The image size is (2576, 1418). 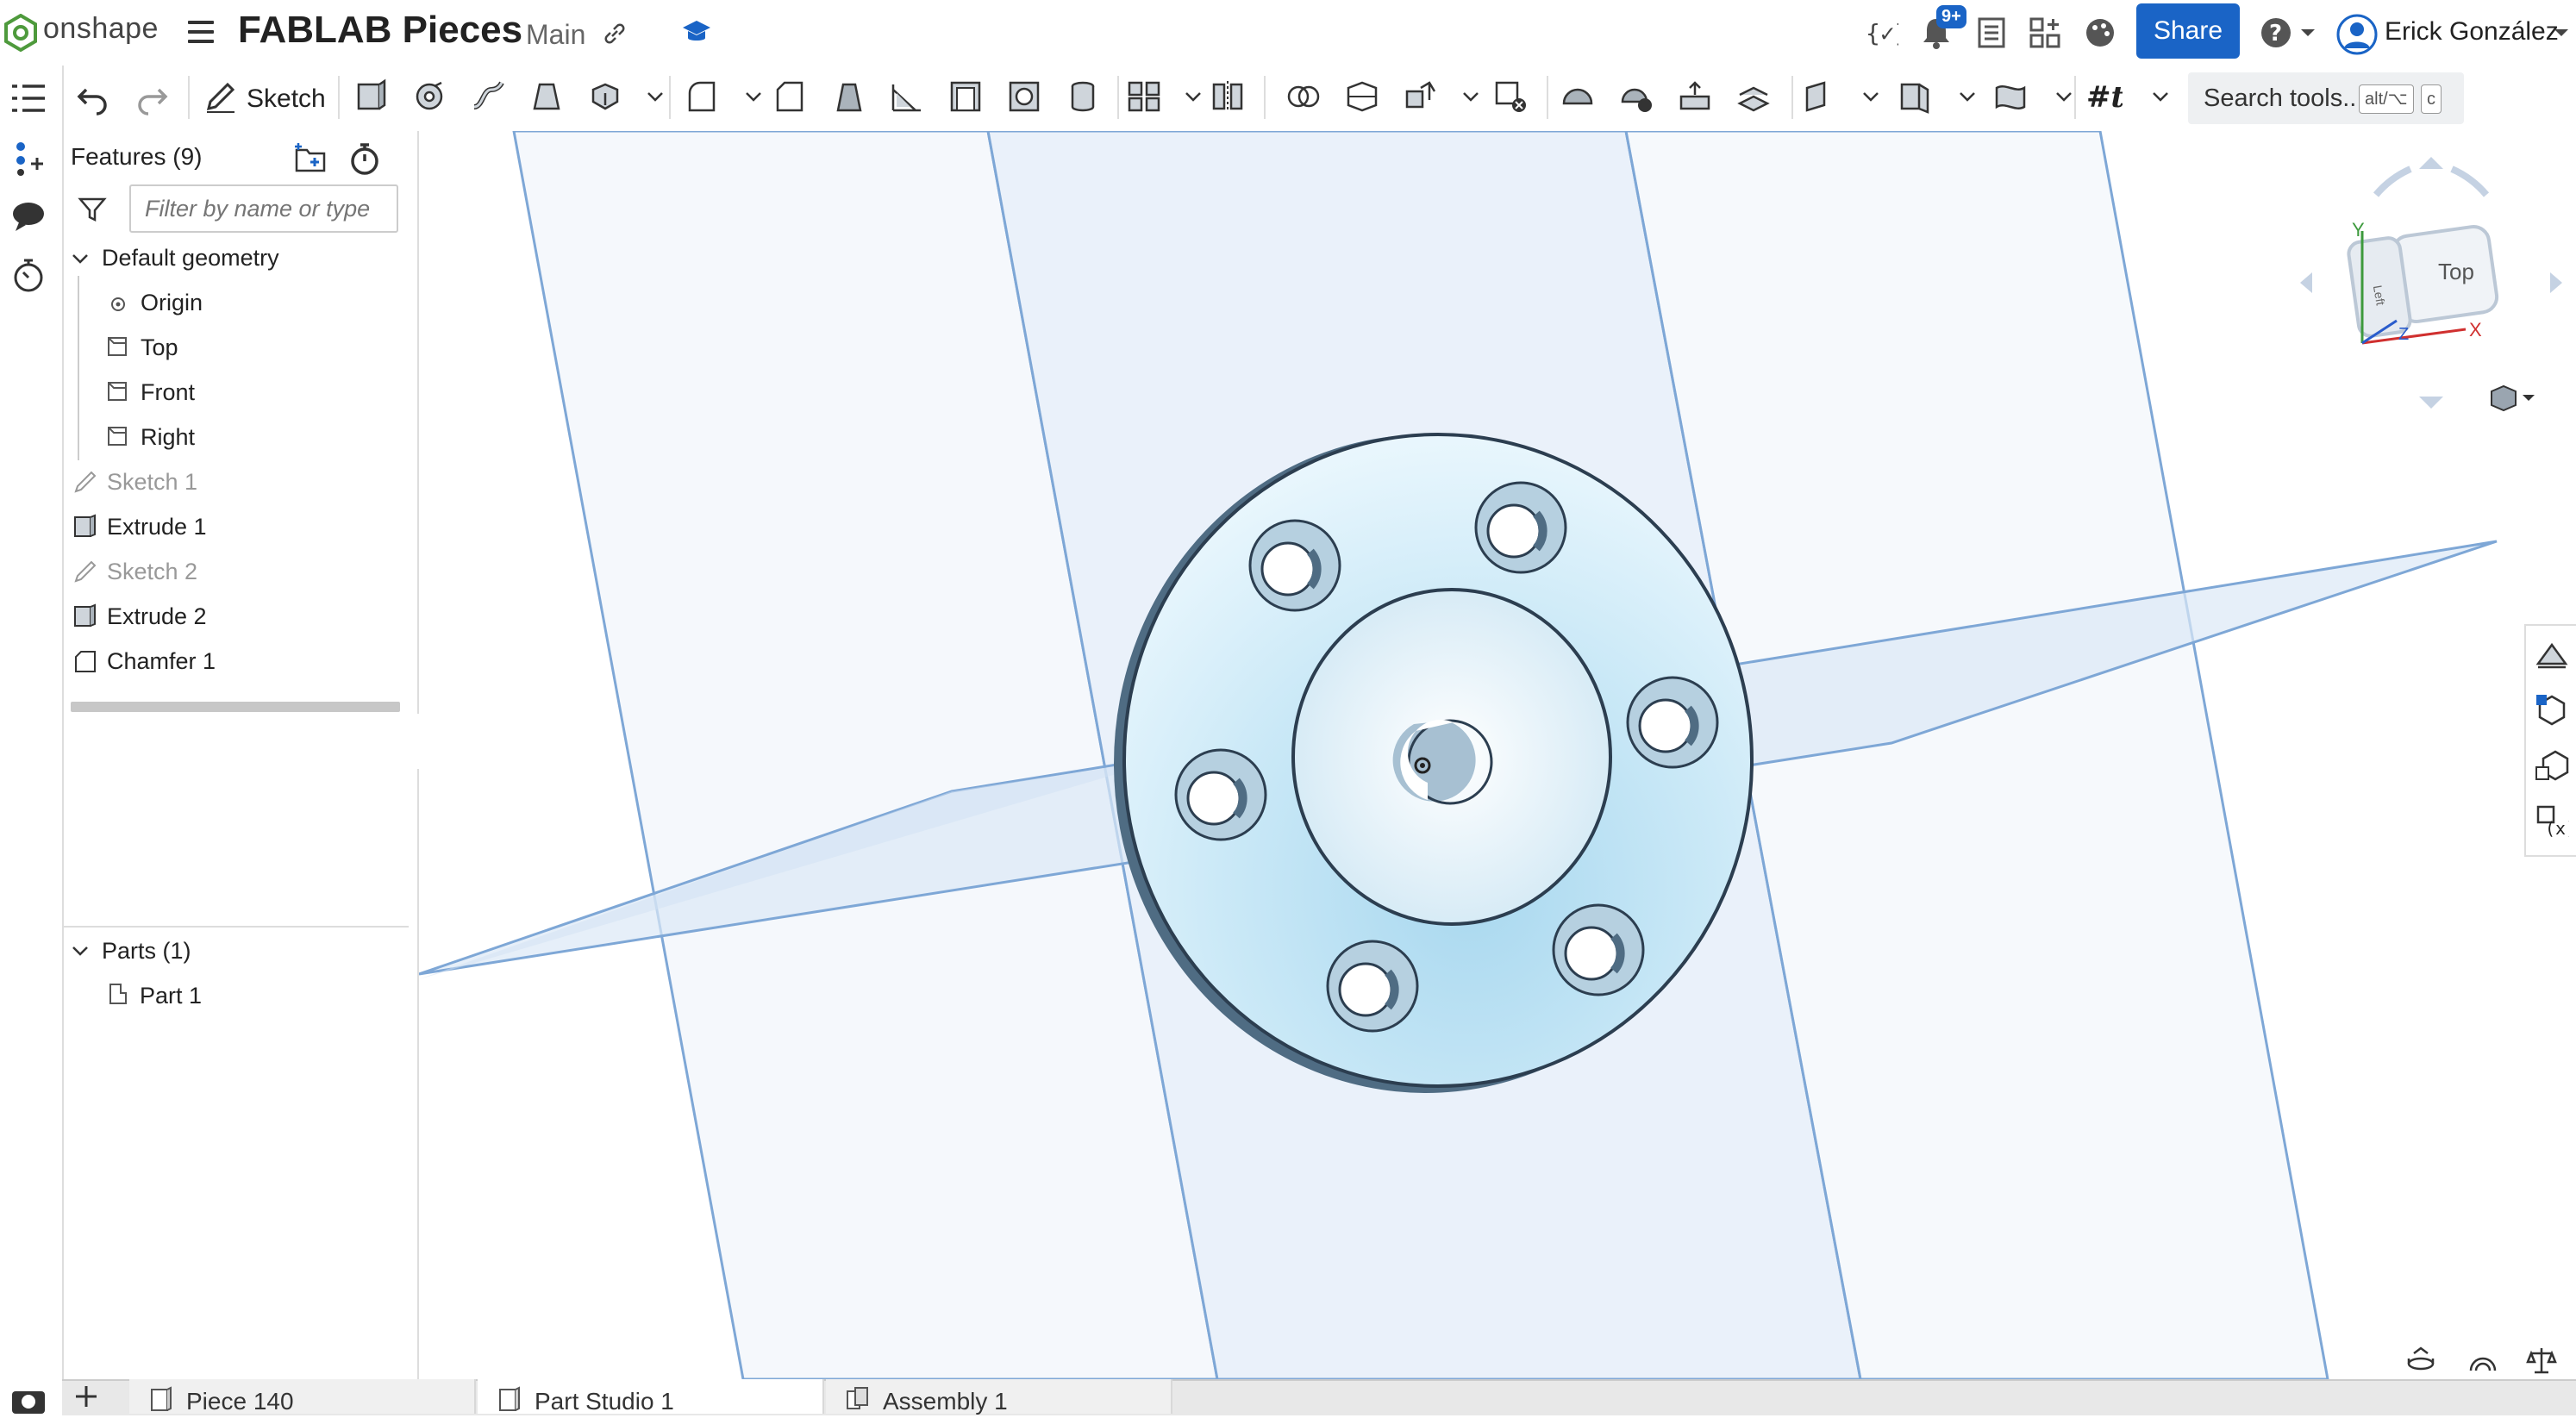 What do you see at coordinates (310, 158) in the screenshot?
I see `add-folder-icon` at bounding box center [310, 158].